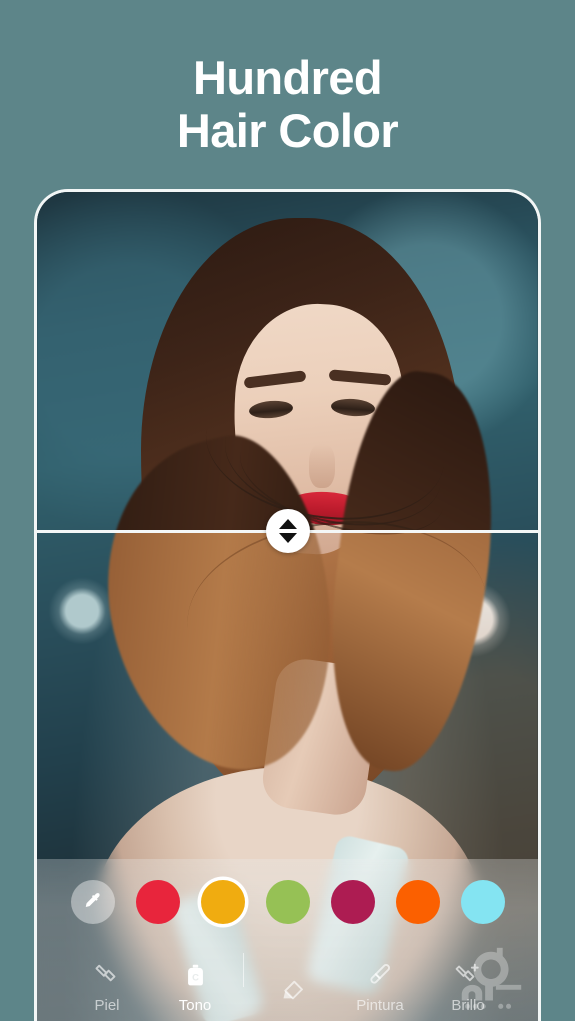  What do you see at coordinates (195, 1005) in the screenshot?
I see `tool-label: Tono` at bounding box center [195, 1005].